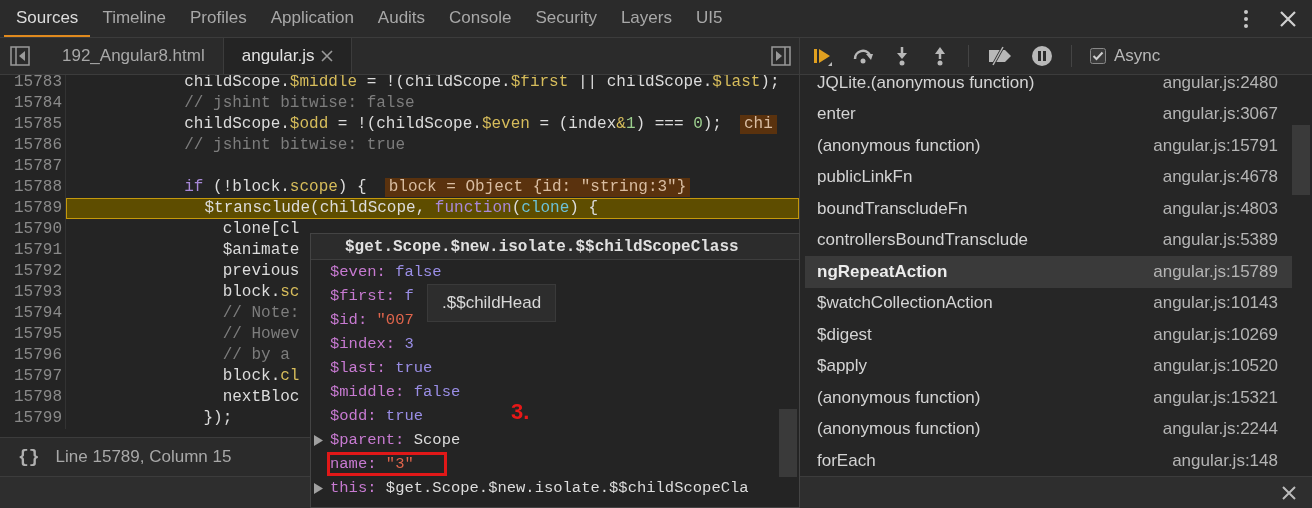 The width and height of the screenshot is (1312, 508). Describe the element at coordinates (33, 83) in the screenshot. I see `line-number: 15783` at that location.